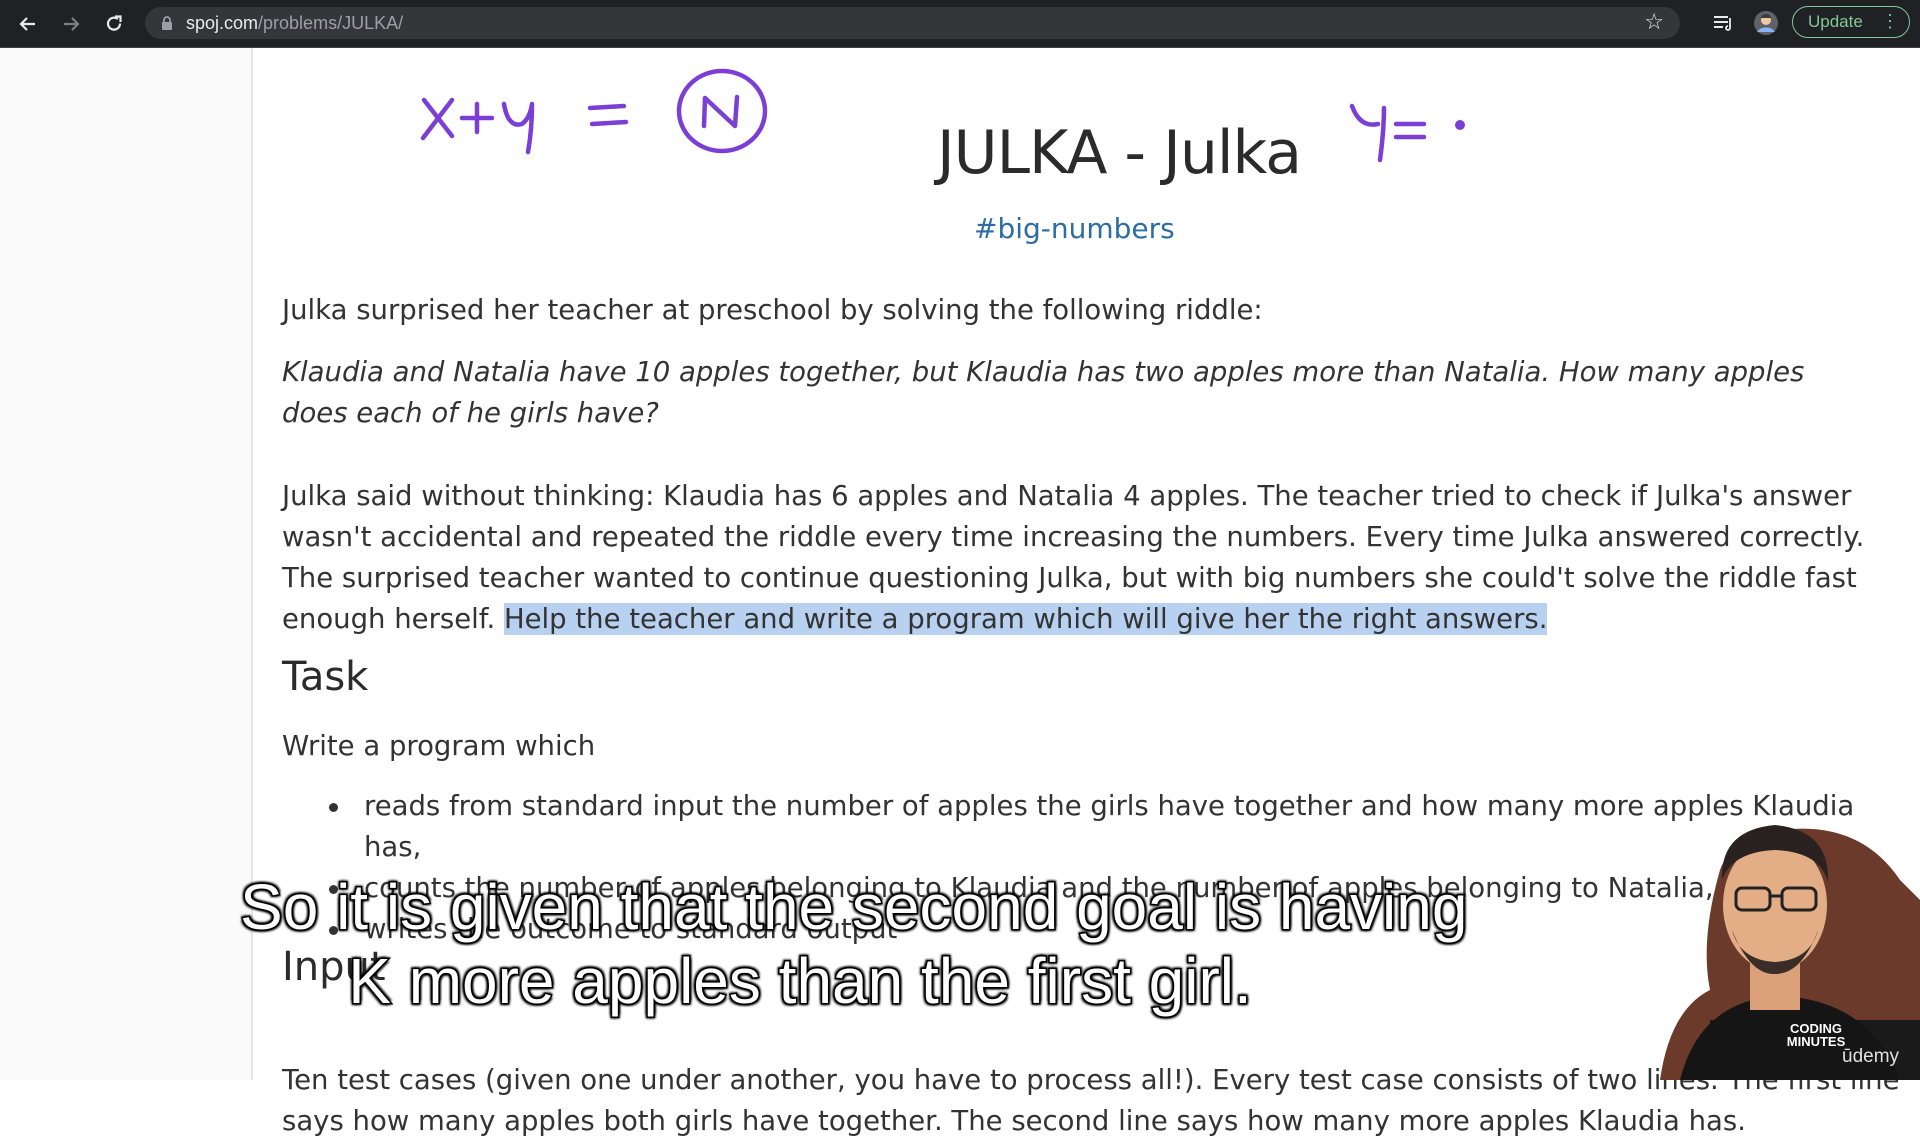 This screenshot has width=1920, height=1142. I want to click on address-bar: spoj.com/problems/JULKA/ ☆, so click(912, 23).